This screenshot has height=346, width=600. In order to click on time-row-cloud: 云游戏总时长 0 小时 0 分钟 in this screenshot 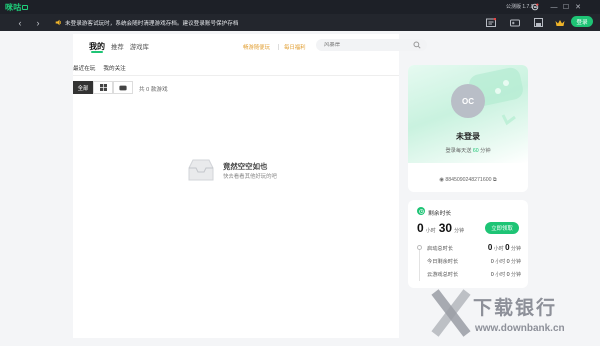, I will do `click(474, 274)`.